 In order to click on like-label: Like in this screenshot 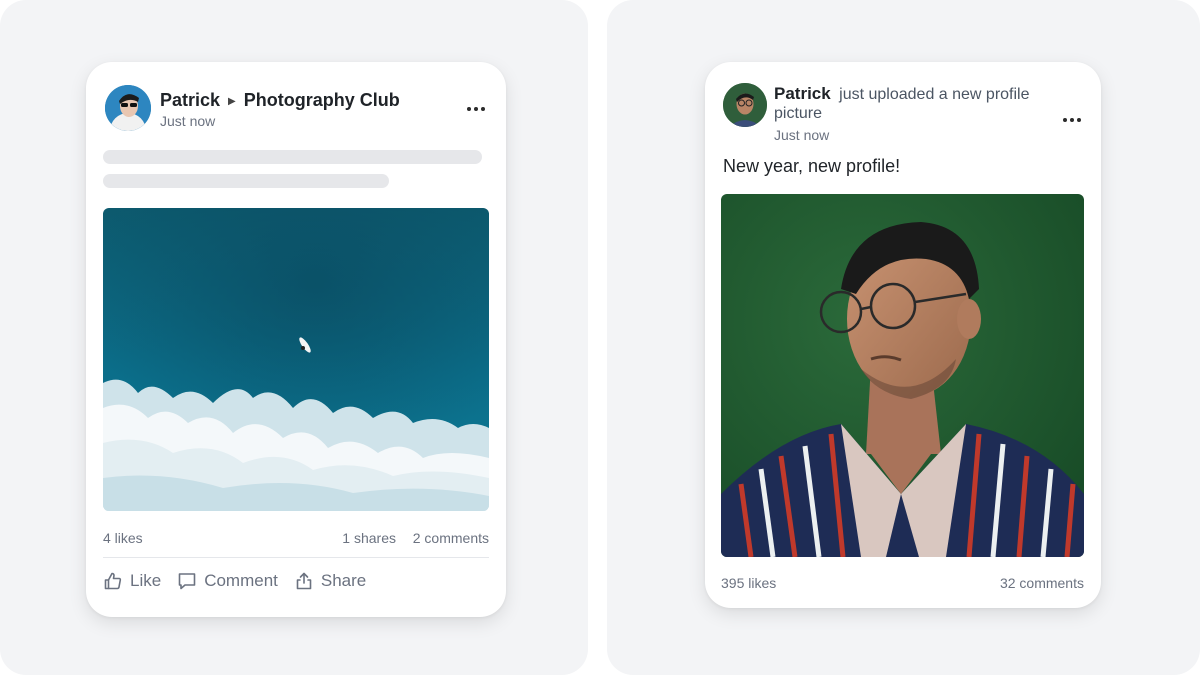, I will do `click(146, 580)`.